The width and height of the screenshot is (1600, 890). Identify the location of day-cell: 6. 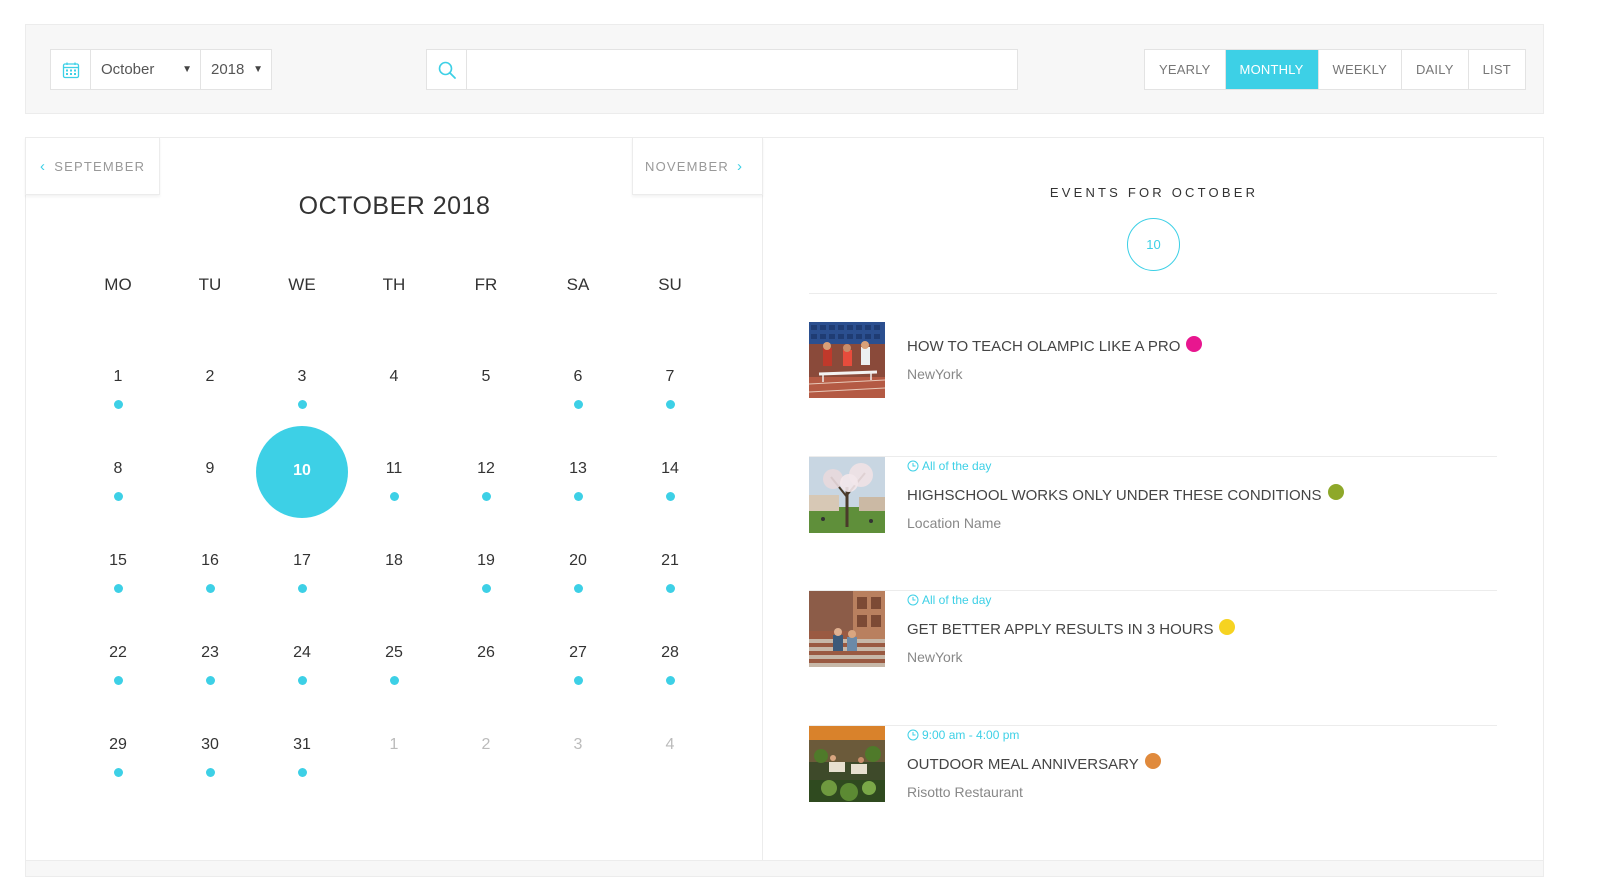
(578, 380).